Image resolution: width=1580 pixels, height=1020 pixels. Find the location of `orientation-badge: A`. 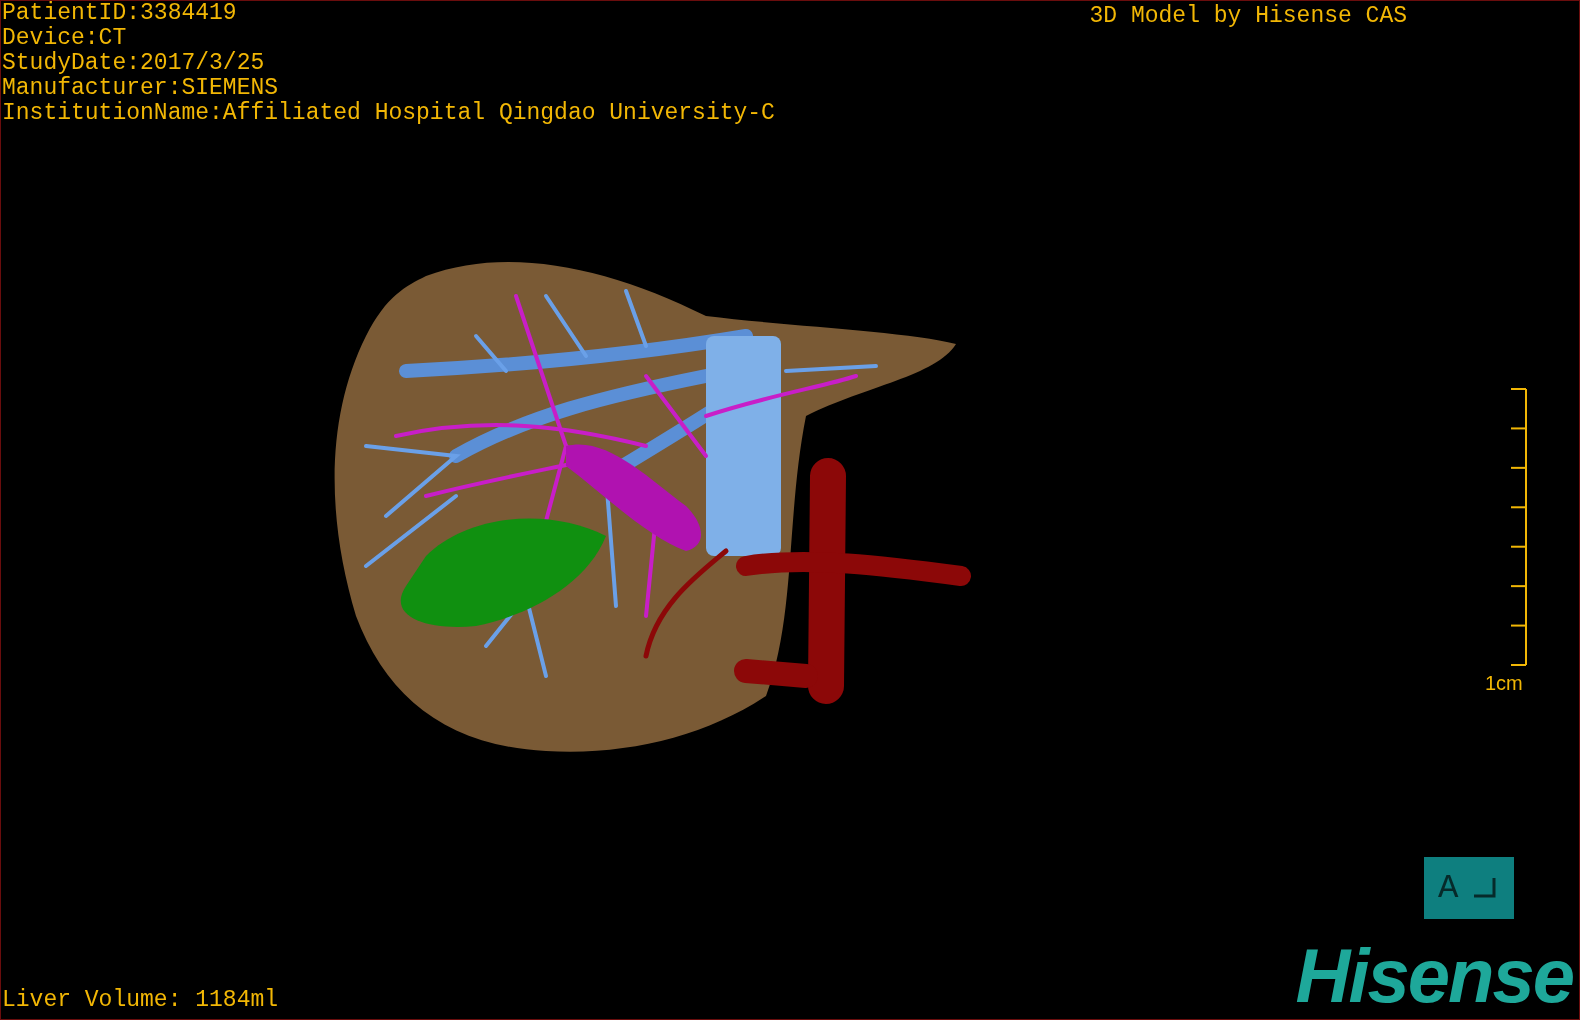

orientation-badge: A is located at coordinates (1469, 888).